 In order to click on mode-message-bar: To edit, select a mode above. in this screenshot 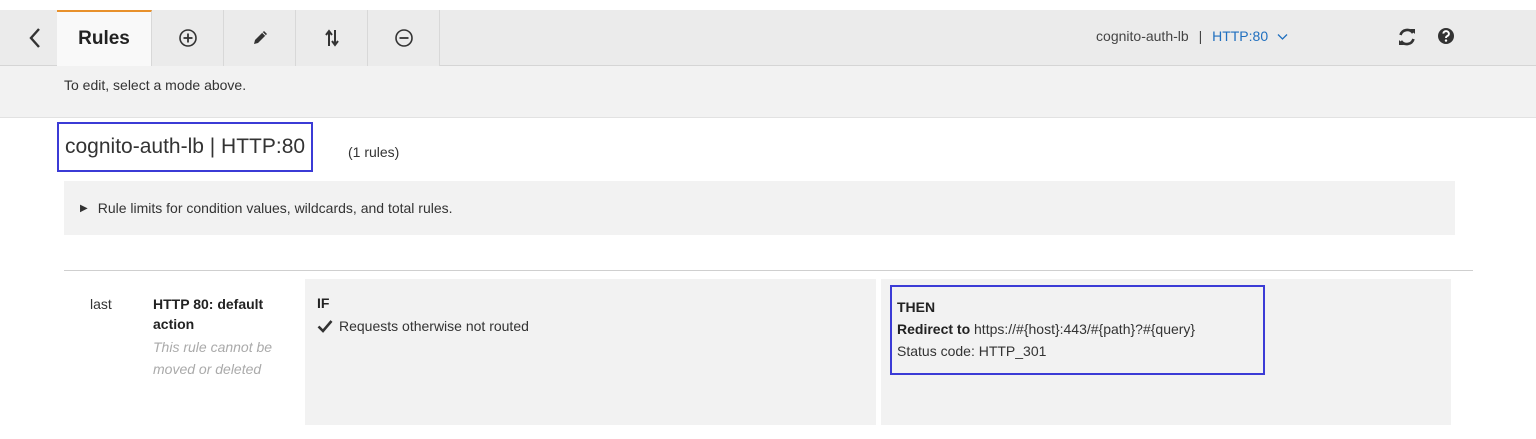, I will do `click(768, 92)`.